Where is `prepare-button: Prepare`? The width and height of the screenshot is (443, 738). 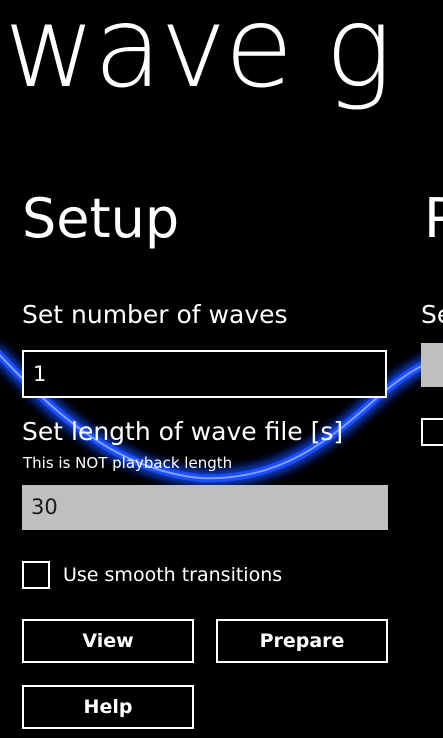
prepare-button: Prepare is located at coordinates (302, 641).